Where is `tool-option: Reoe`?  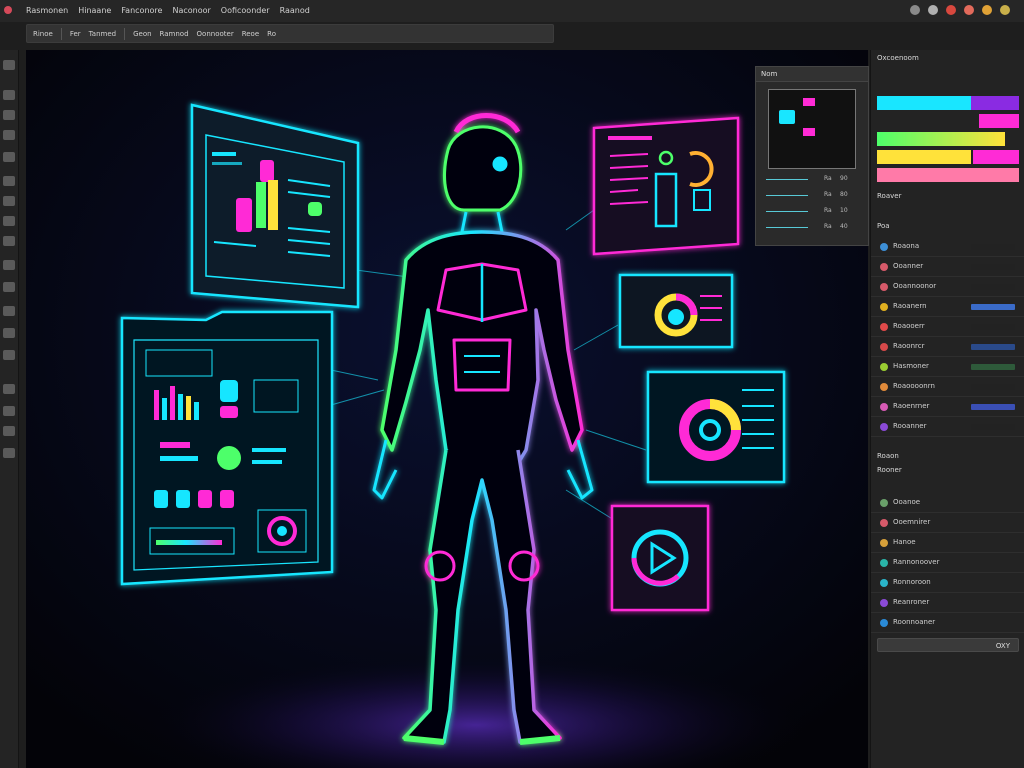
tool-option: Reoe is located at coordinates (250, 34).